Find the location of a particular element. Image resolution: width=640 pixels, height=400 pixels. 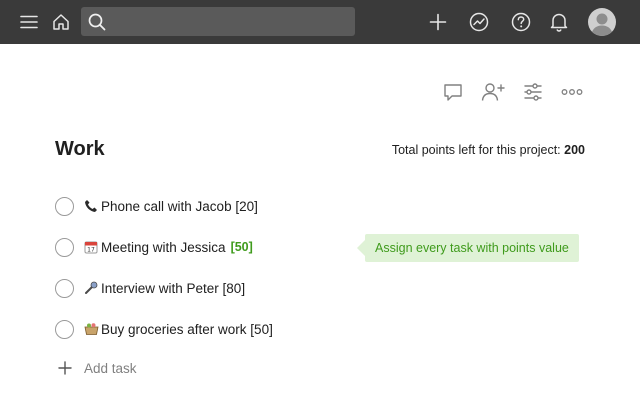

more-icon is located at coordinates (572, 92).